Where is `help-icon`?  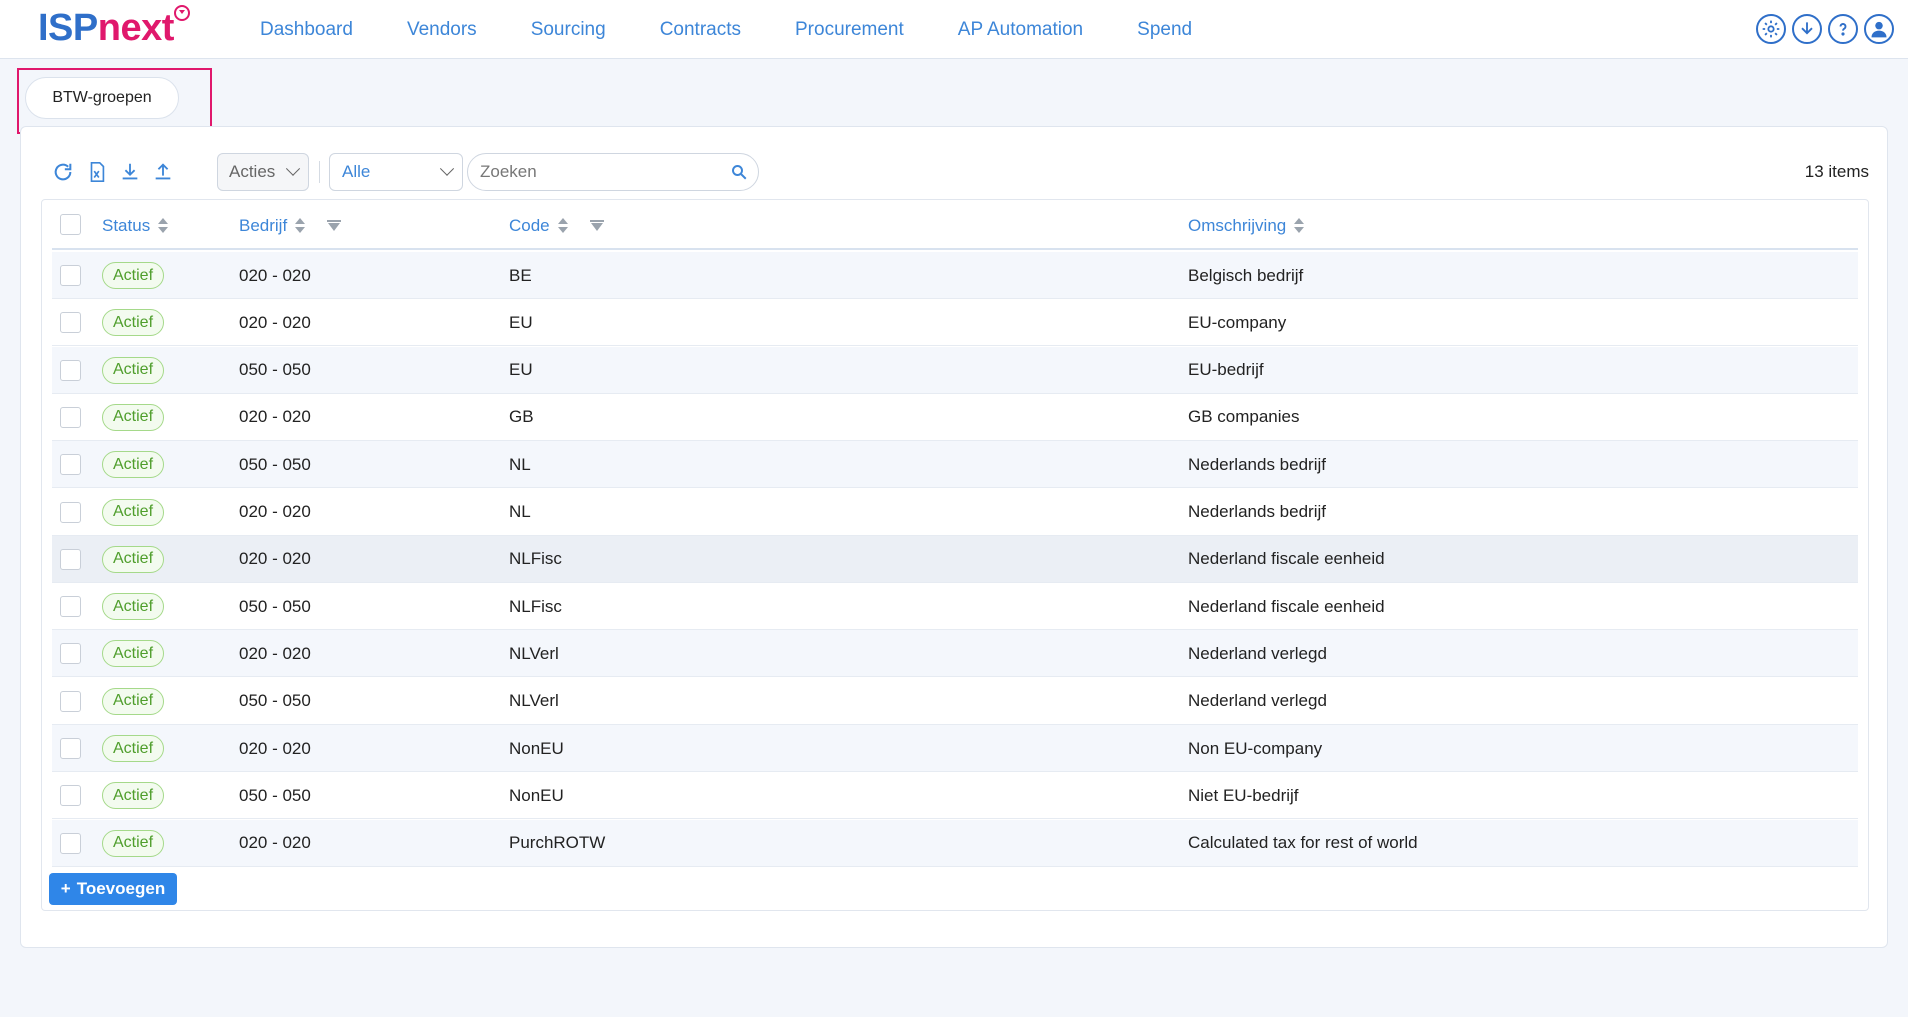
help-icon is located at coordinates (1843, 29).